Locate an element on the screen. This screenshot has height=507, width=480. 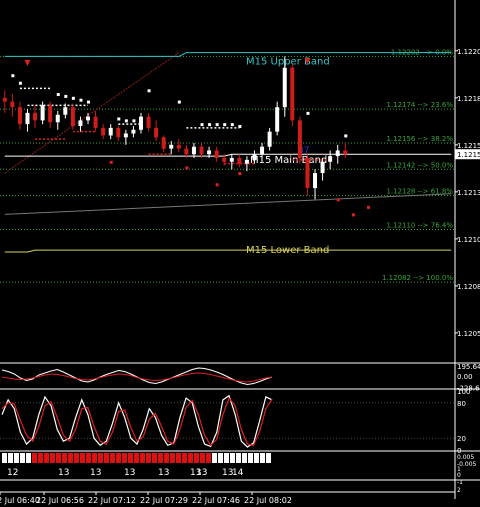
time-tick-label: 22 Jul 06:56 is located at coordinates (60, 500).